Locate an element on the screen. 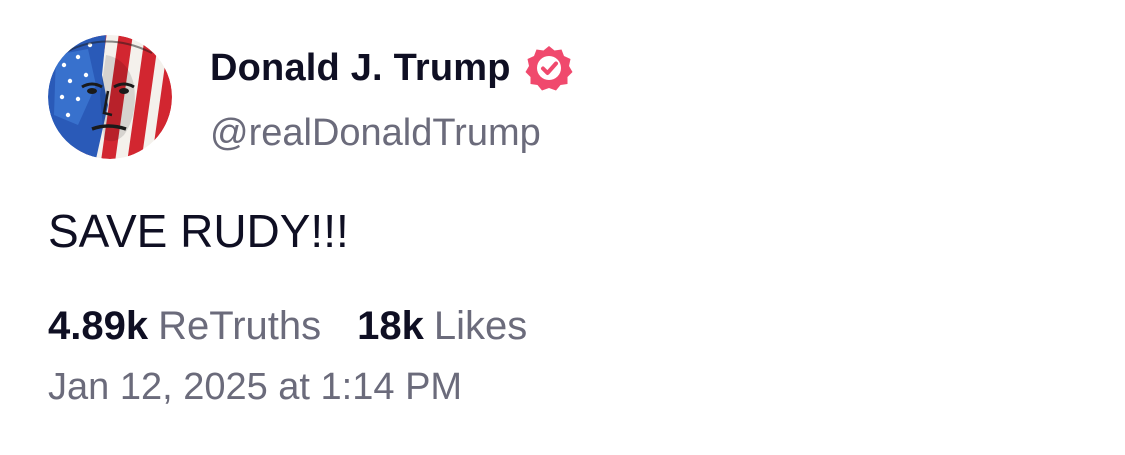 Image resolution: width=1125 pixels, height=455 pixels. retruths-stat: 4.89k ReTruths is located at coordinates (184, 326).